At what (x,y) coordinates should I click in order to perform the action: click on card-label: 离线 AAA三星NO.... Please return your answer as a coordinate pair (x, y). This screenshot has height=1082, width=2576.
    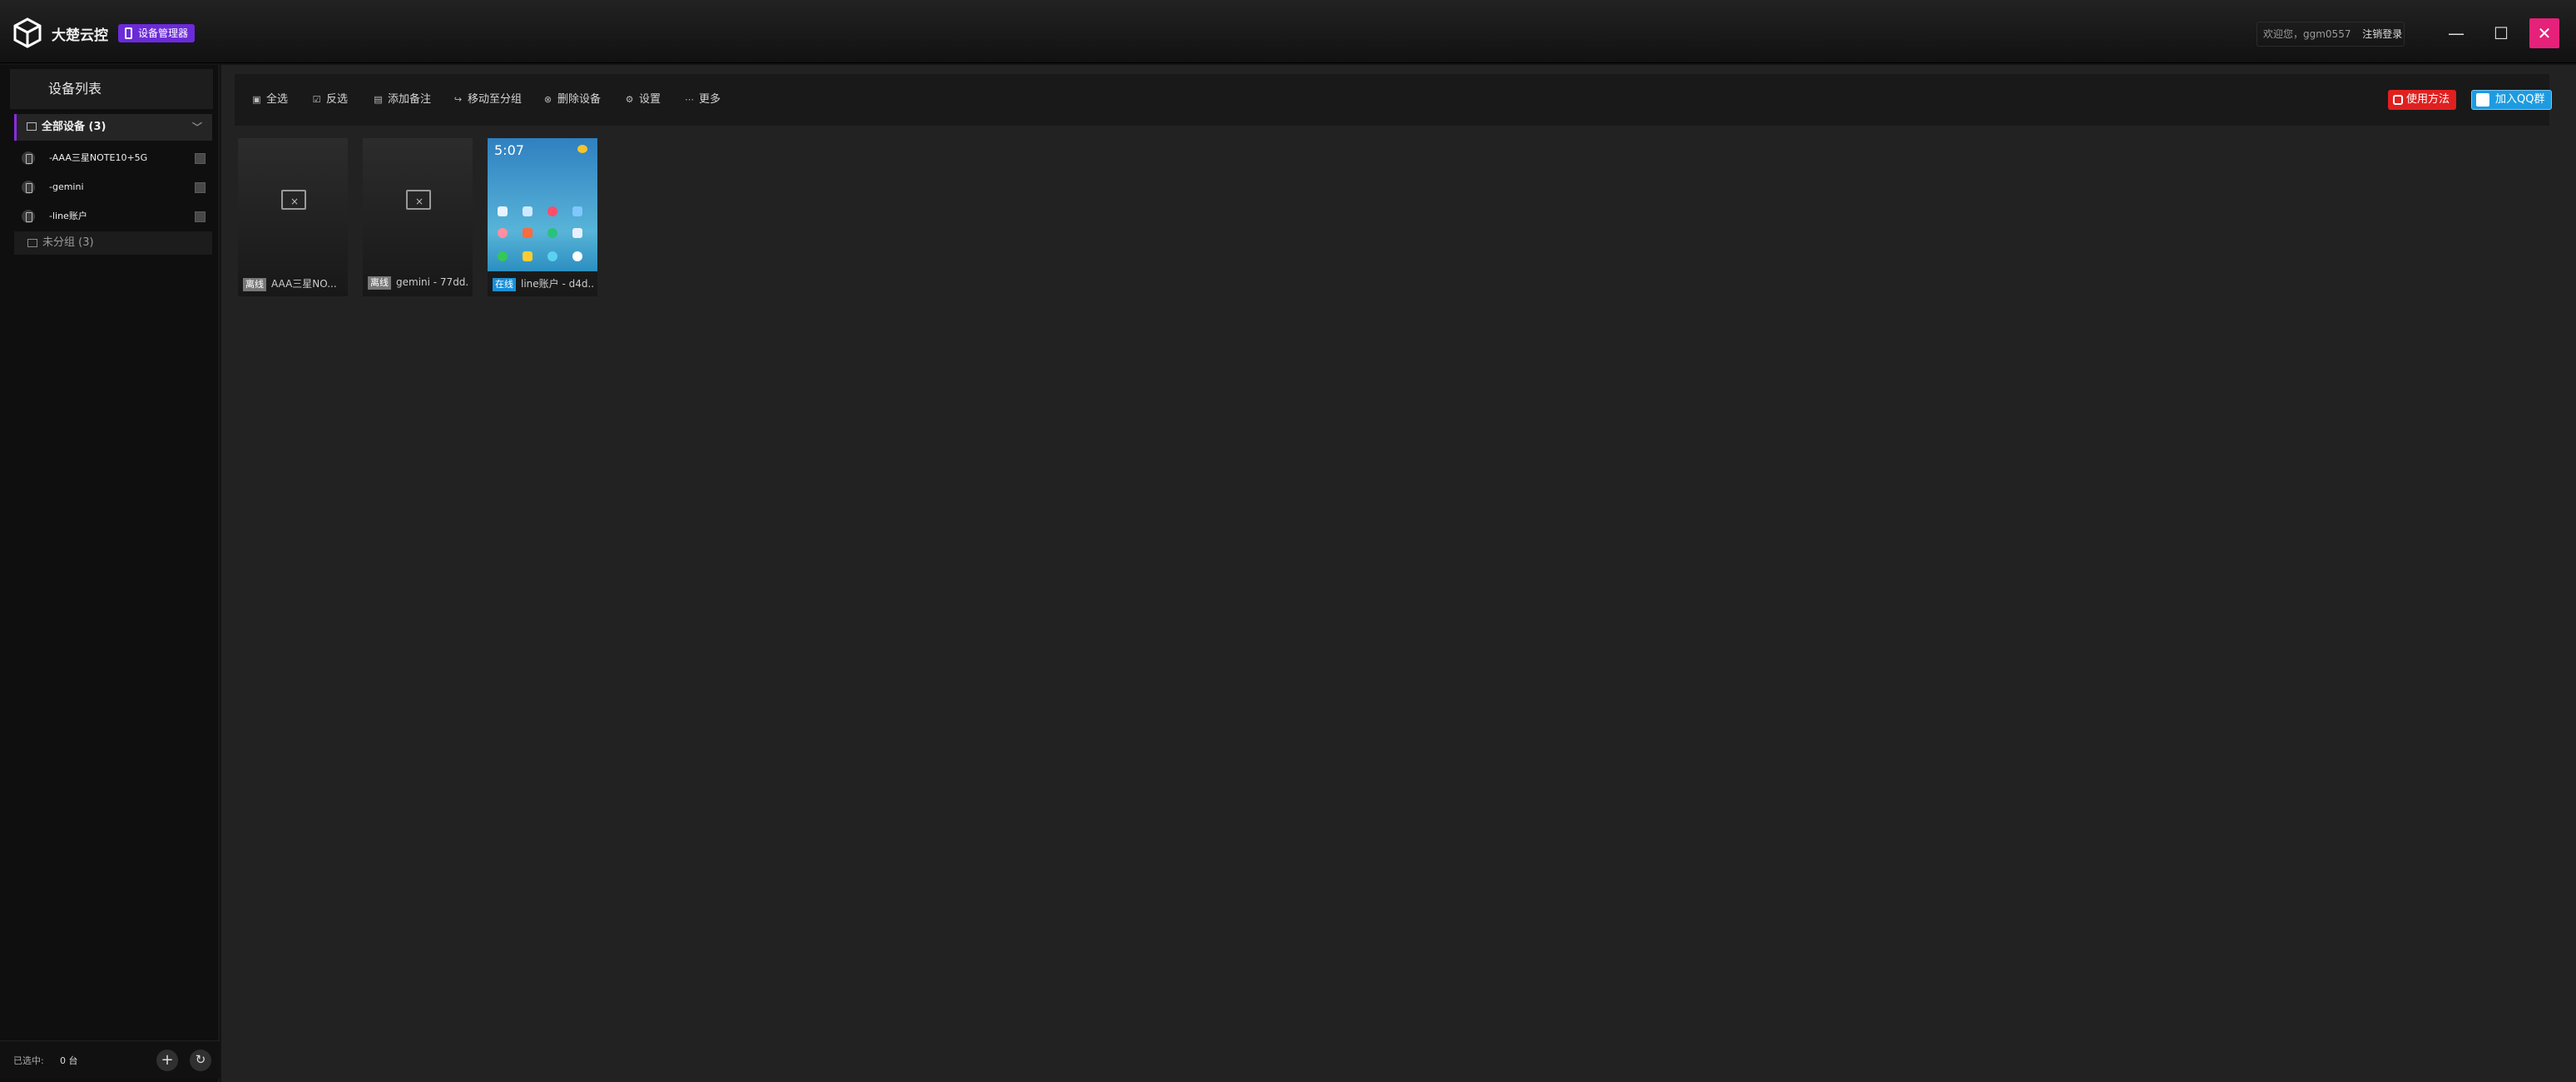
    Looking at the image, I should click on (293, 284).